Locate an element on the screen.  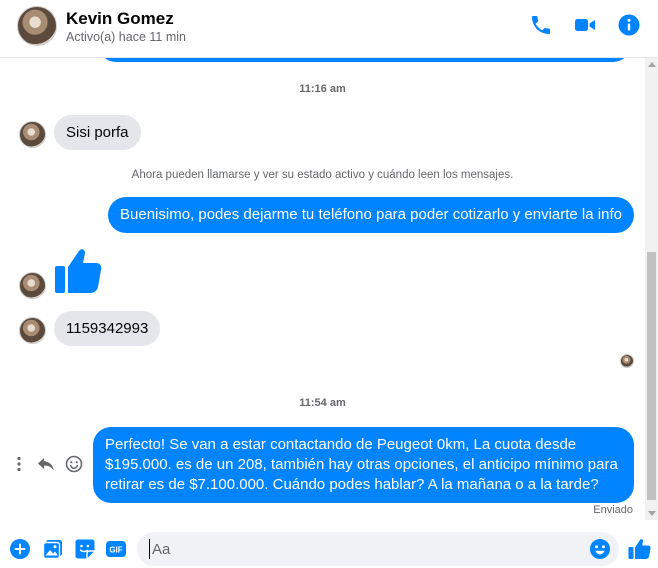
message-composer: GIF is located at coordinates (329, 548).